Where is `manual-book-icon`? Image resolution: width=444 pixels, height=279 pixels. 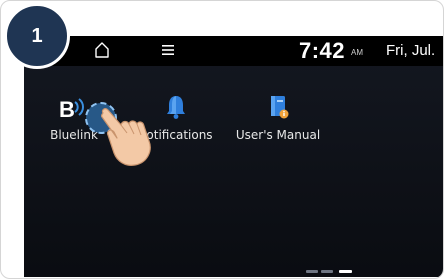 manual-book-icon is located at coordinates (280, 107).